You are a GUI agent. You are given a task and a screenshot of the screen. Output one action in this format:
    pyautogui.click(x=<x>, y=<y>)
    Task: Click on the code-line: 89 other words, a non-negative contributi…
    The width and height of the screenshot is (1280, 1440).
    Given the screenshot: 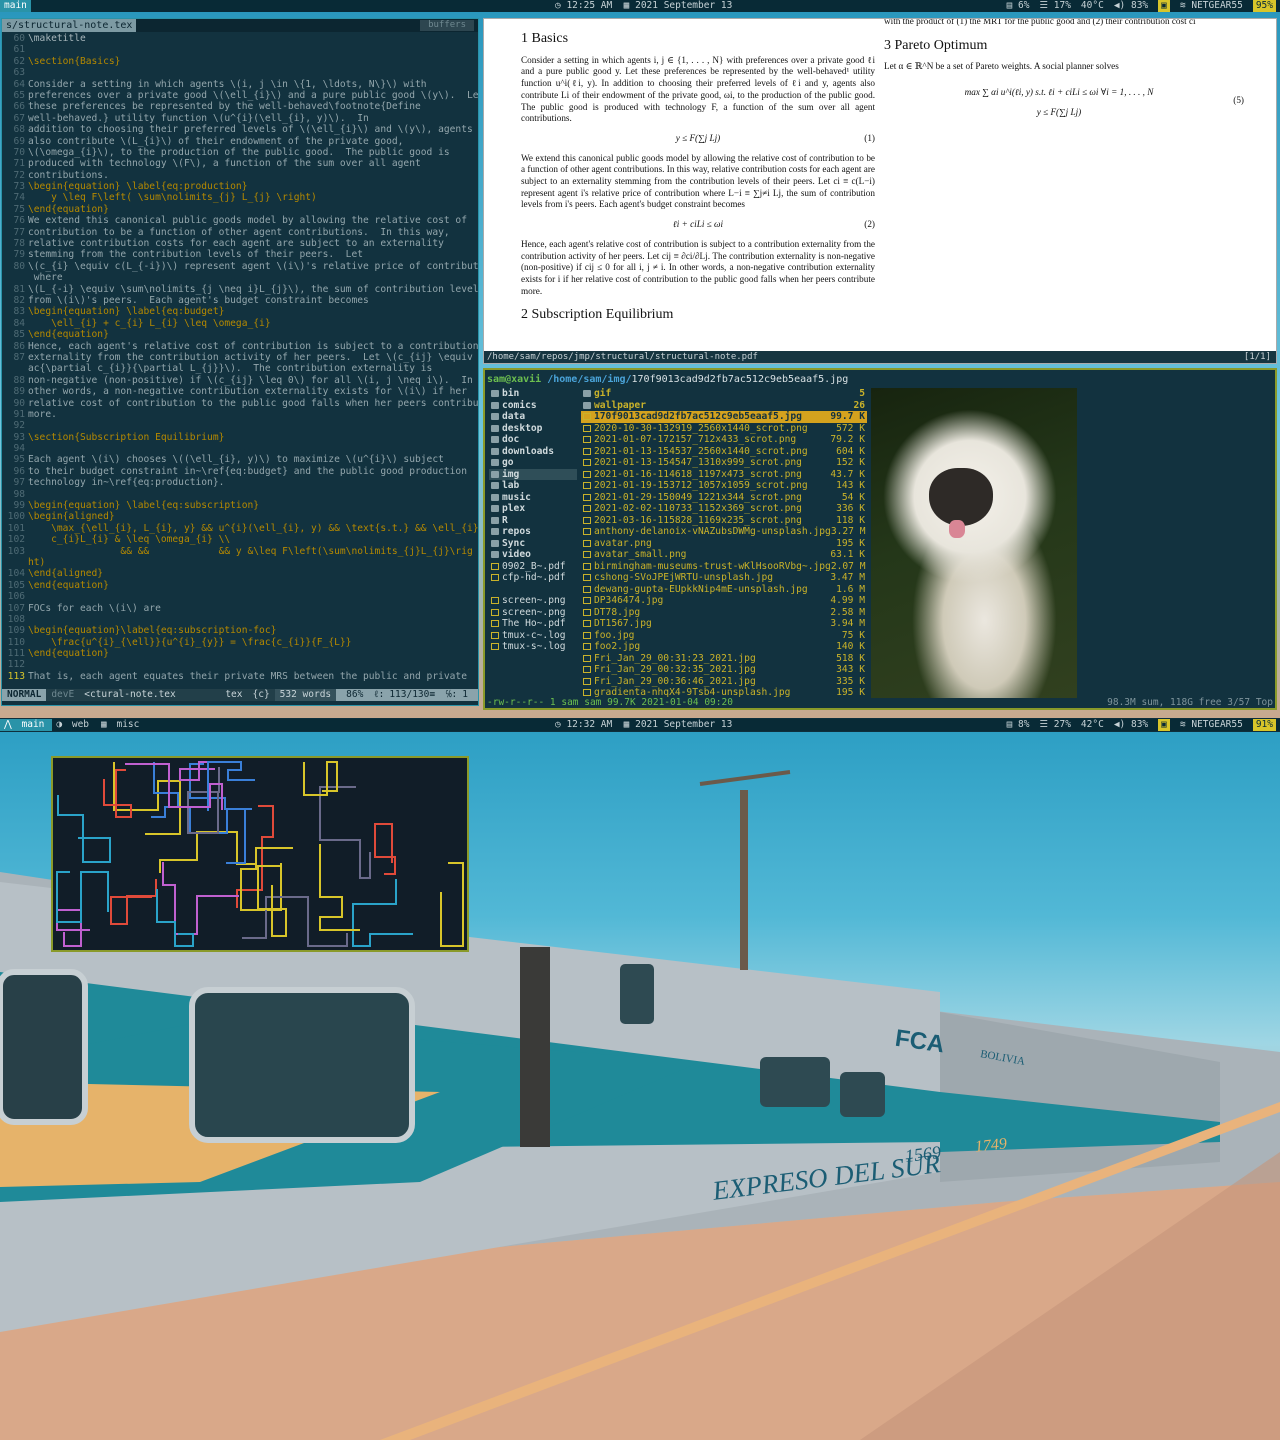 What is the action you would take?
    pyautogui.click(x=240, y=391)
    